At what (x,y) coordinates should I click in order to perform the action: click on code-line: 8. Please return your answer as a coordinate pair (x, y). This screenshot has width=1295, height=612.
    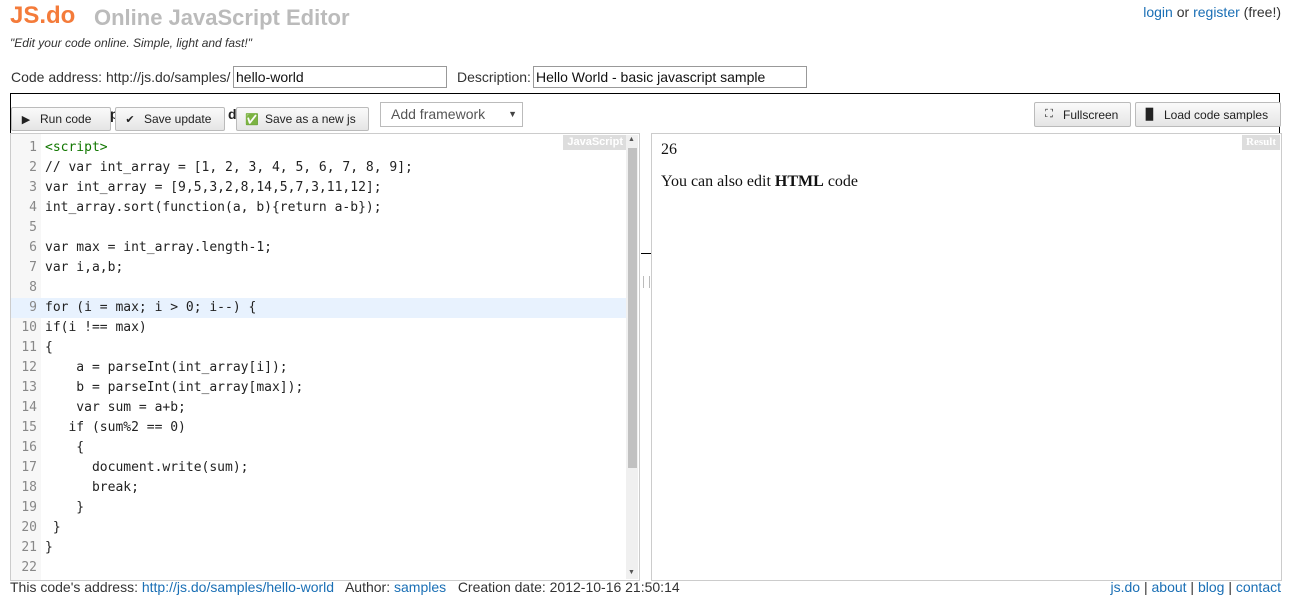
    Looking at the image, I should click on (318, 288).